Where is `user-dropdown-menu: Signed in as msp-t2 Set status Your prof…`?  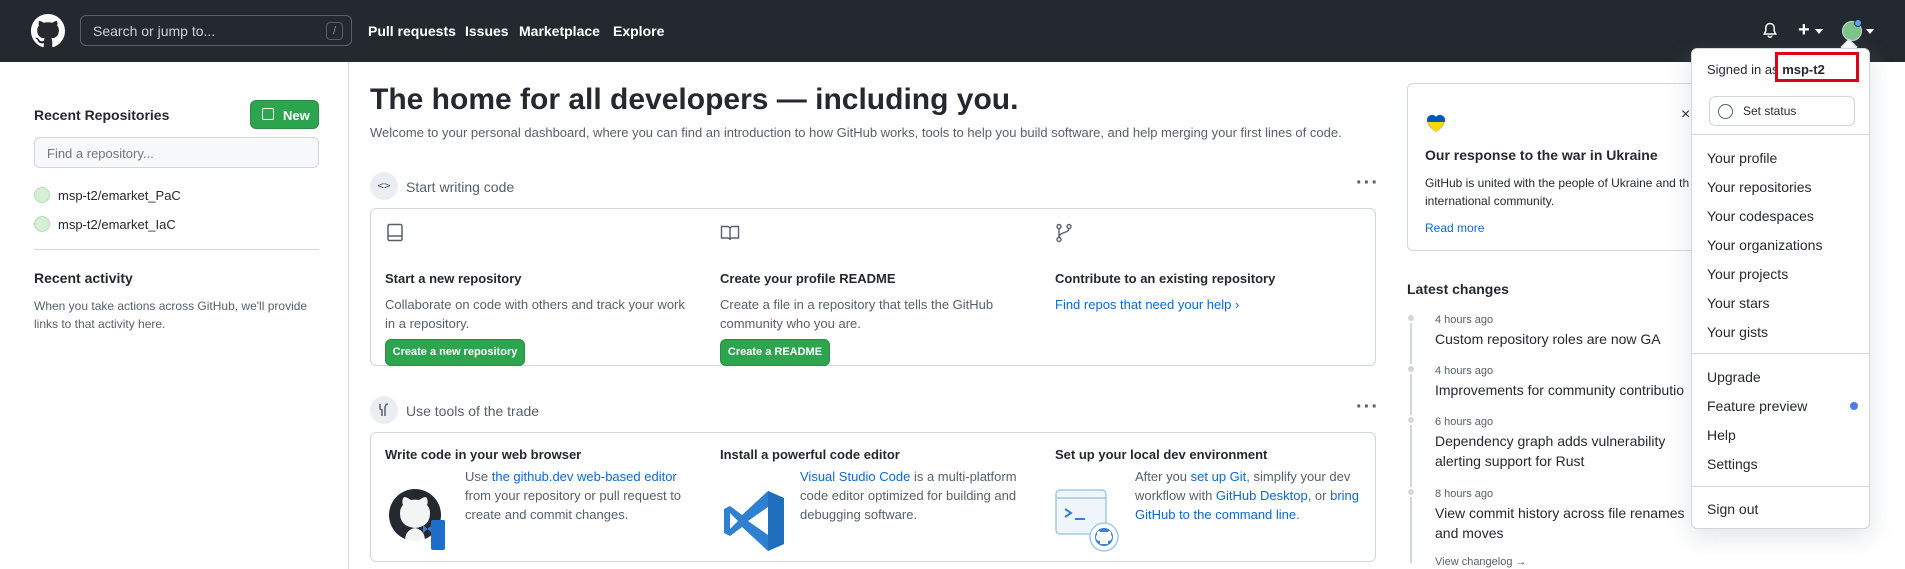
user-dropdown-menu: Signed in as msp-t2 Set status Your prof… is located at coordinates (1780, 288).